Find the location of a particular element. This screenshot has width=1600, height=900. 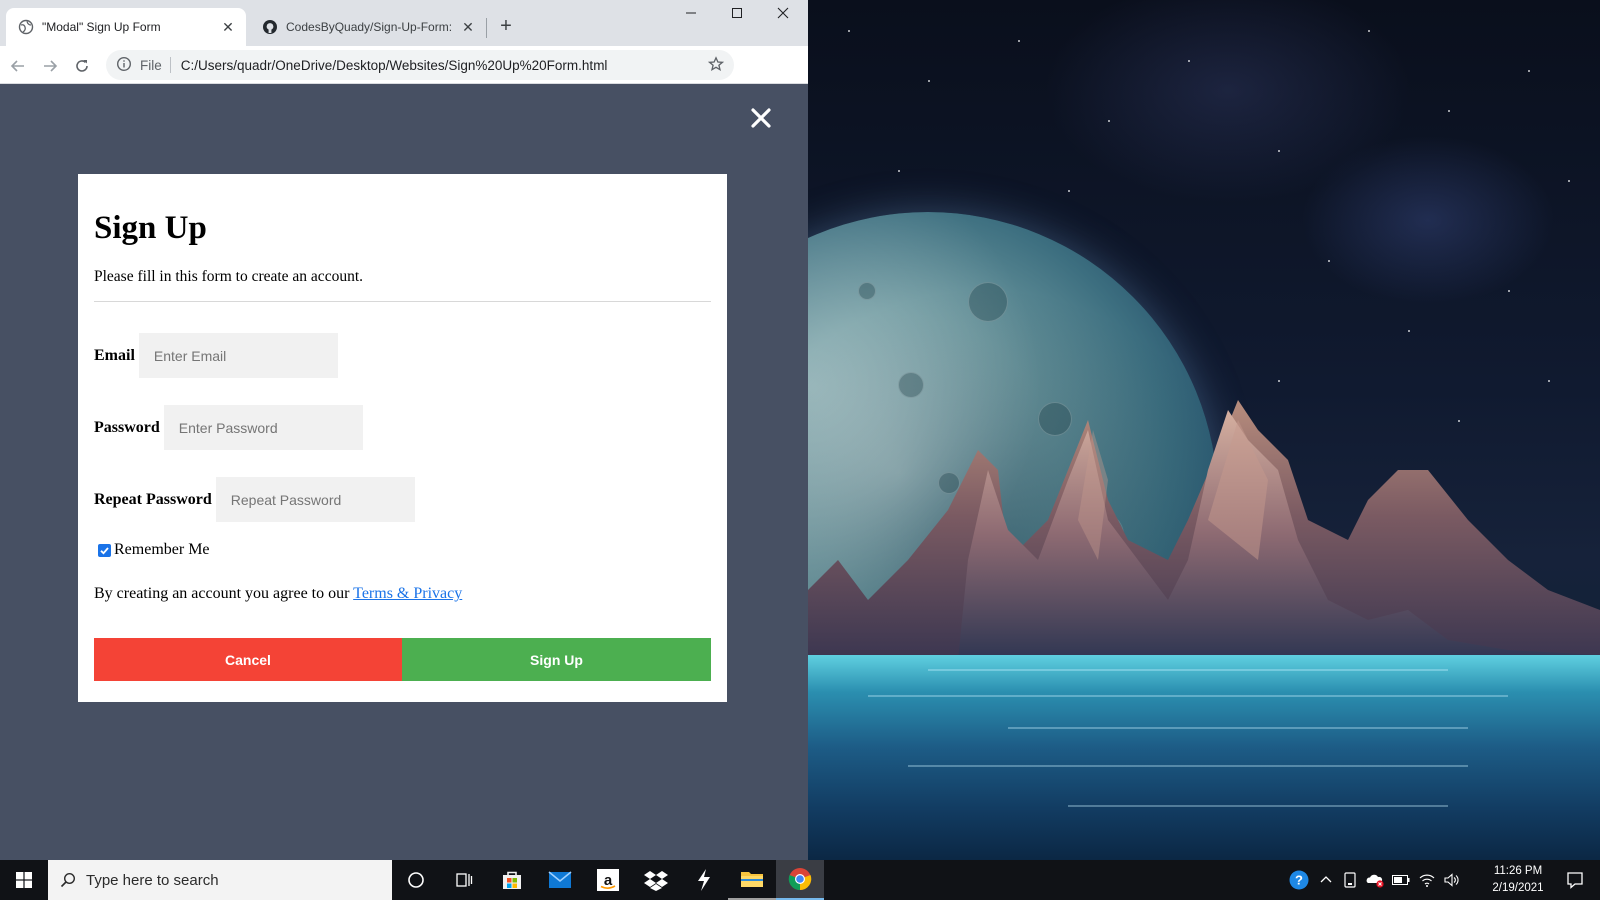

battery-button is located at coordinates (1401, 880).